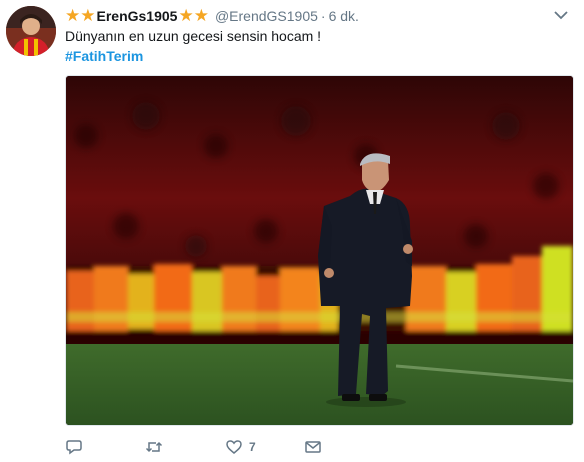  Describe the element at coordinates (234, 447) in the screenshot. I see `heart-icon` at that location.